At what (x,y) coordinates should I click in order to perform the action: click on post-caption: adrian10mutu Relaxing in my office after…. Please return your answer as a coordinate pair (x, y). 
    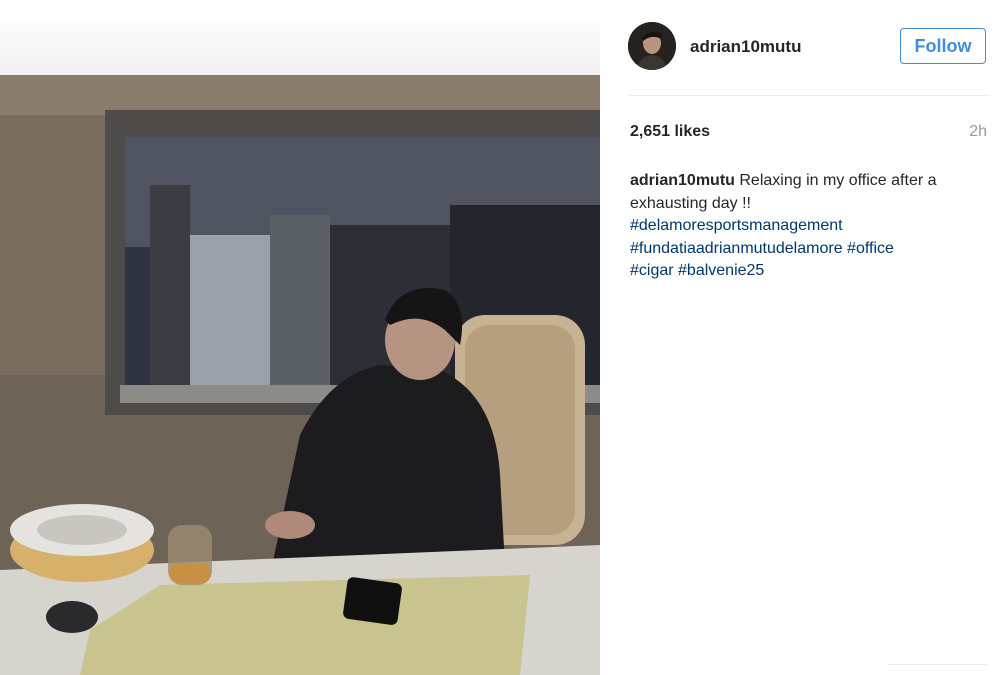
    Looking at the image, I should click on (800, 226).